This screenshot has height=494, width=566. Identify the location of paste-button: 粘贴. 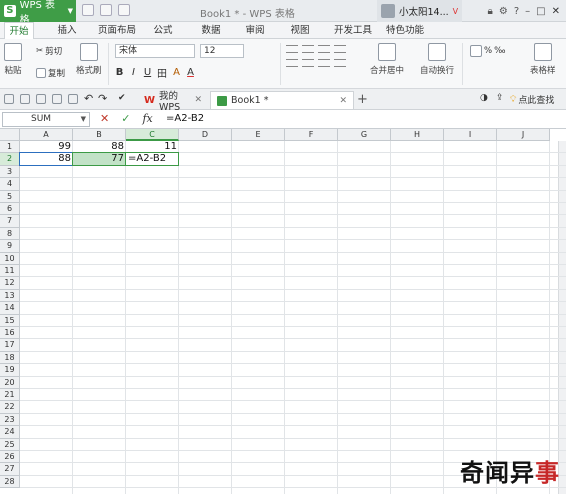
(13, 59).